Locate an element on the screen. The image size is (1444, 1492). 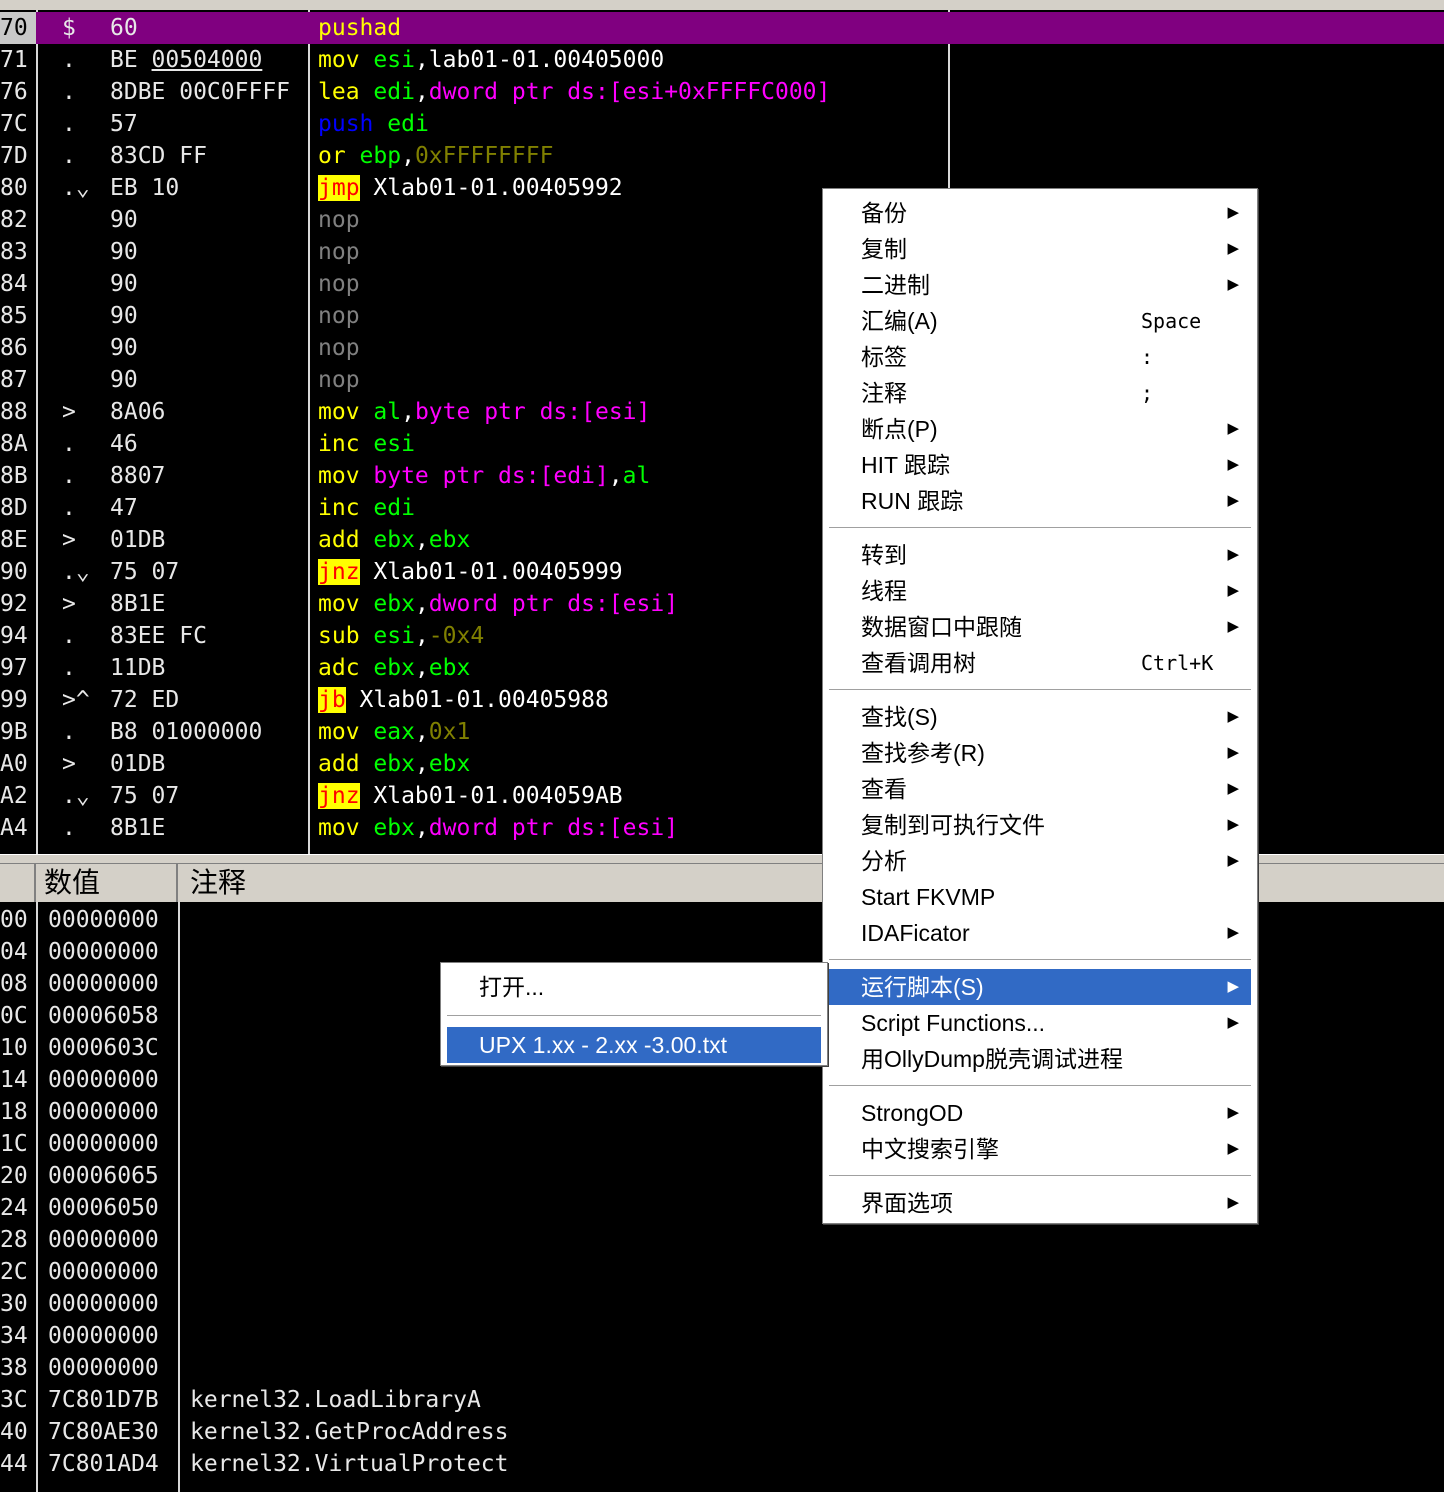
menu-item: 备份 ▶ is located at coordinates (1040, 213).